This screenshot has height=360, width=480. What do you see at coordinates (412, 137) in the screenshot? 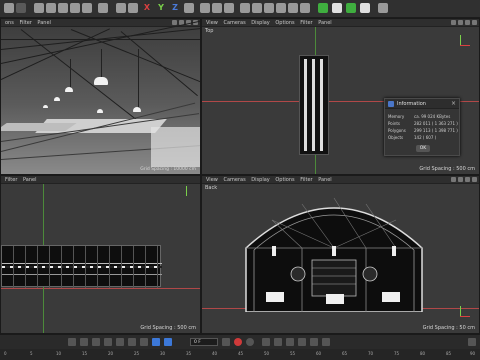
I see `info-row-objects: Objects 142 ( 607 )` at bounding box center [412, 137].